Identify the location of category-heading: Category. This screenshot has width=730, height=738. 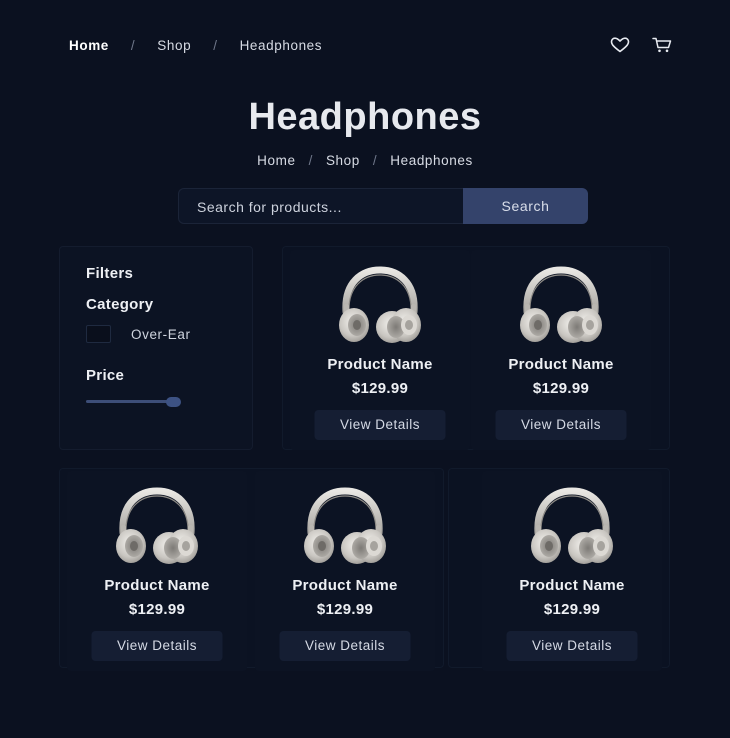
(120, 304).